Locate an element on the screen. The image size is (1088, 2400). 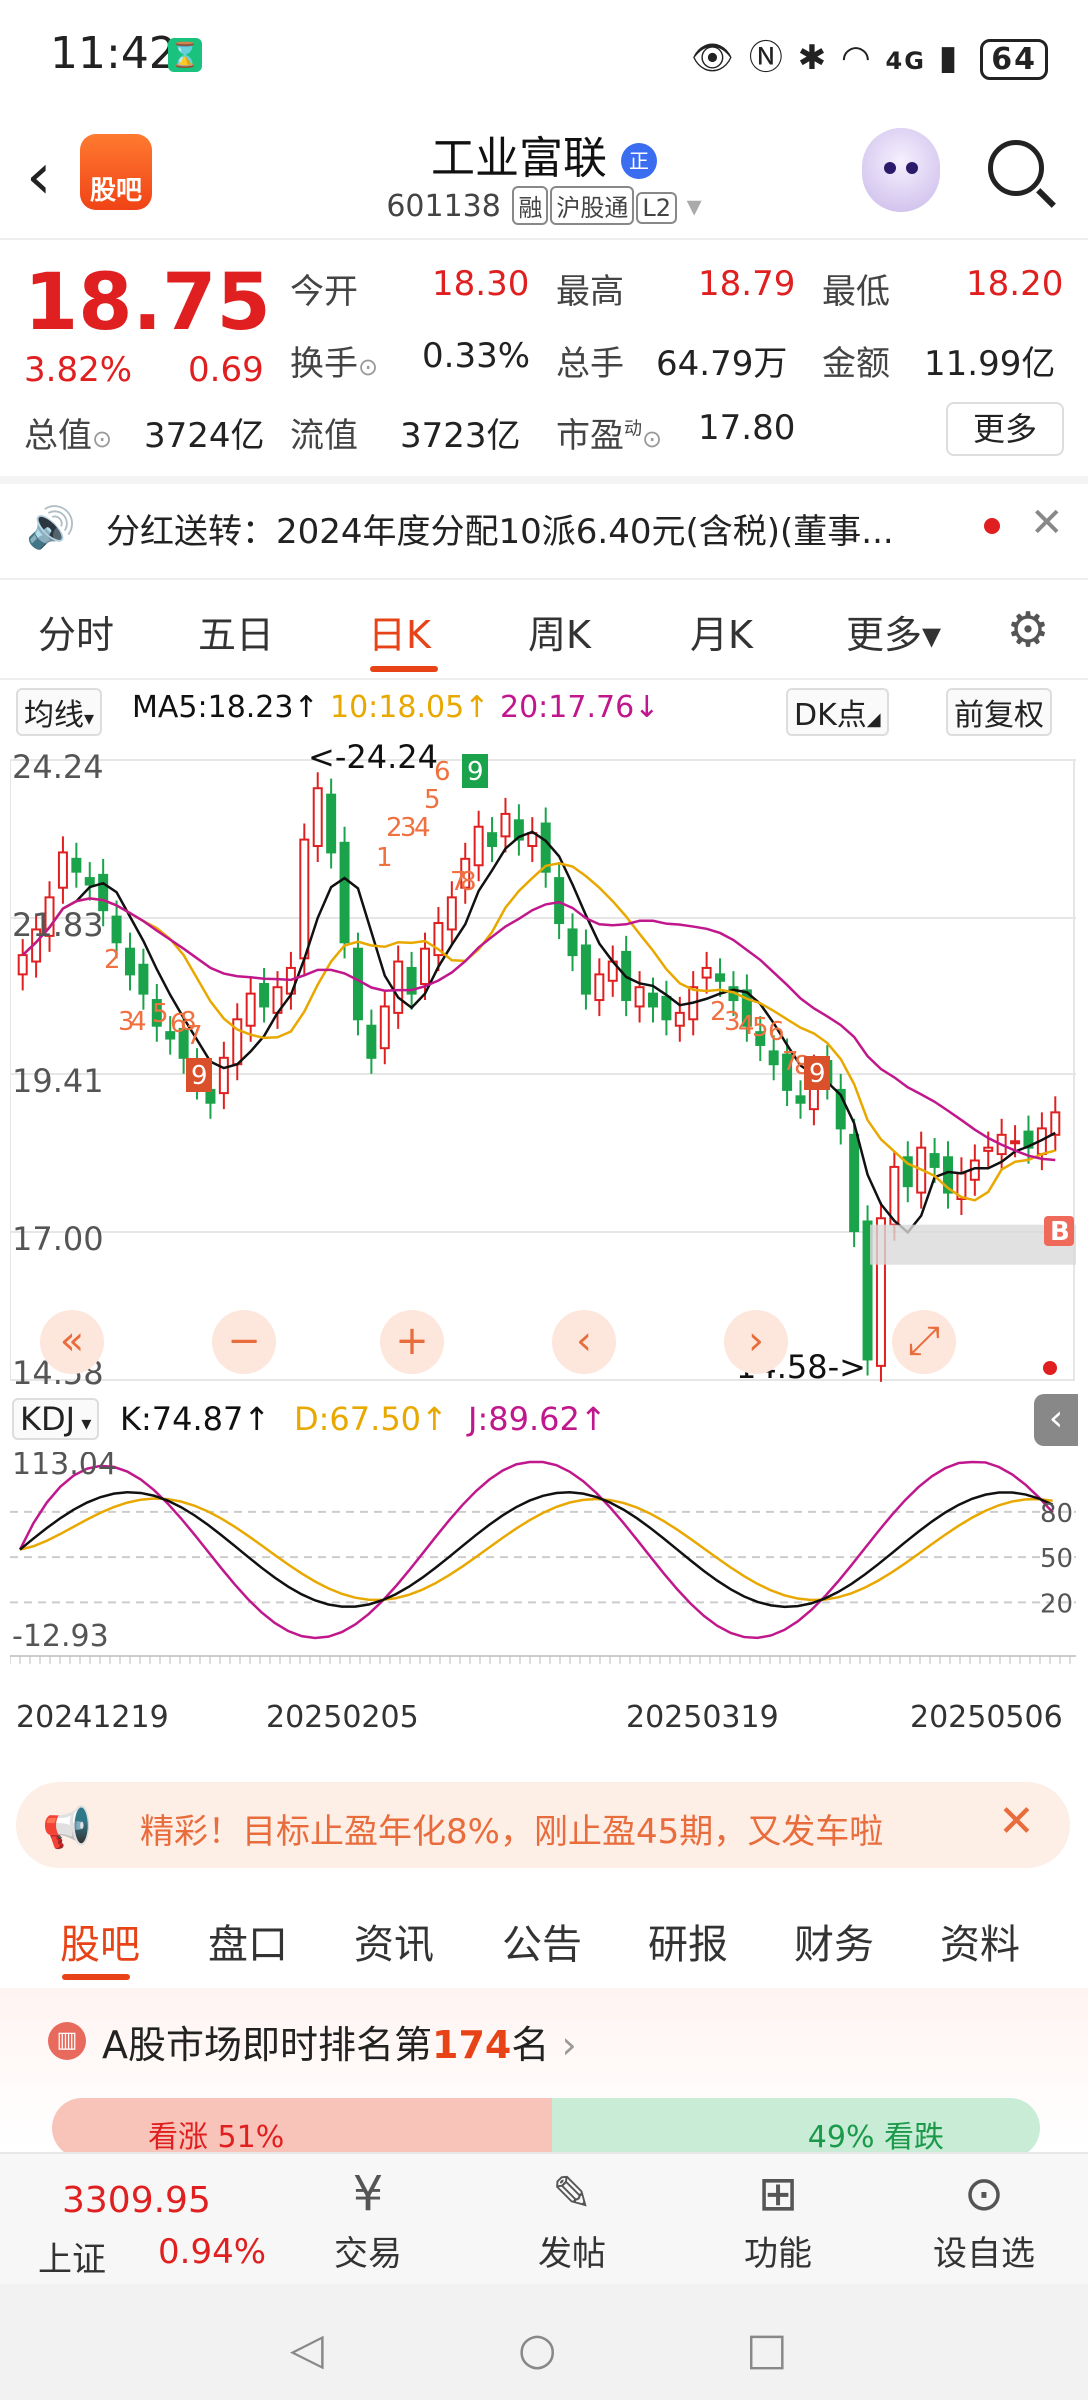
ma20-value: 20:17.76↓ is located at coordinates (580, 707).